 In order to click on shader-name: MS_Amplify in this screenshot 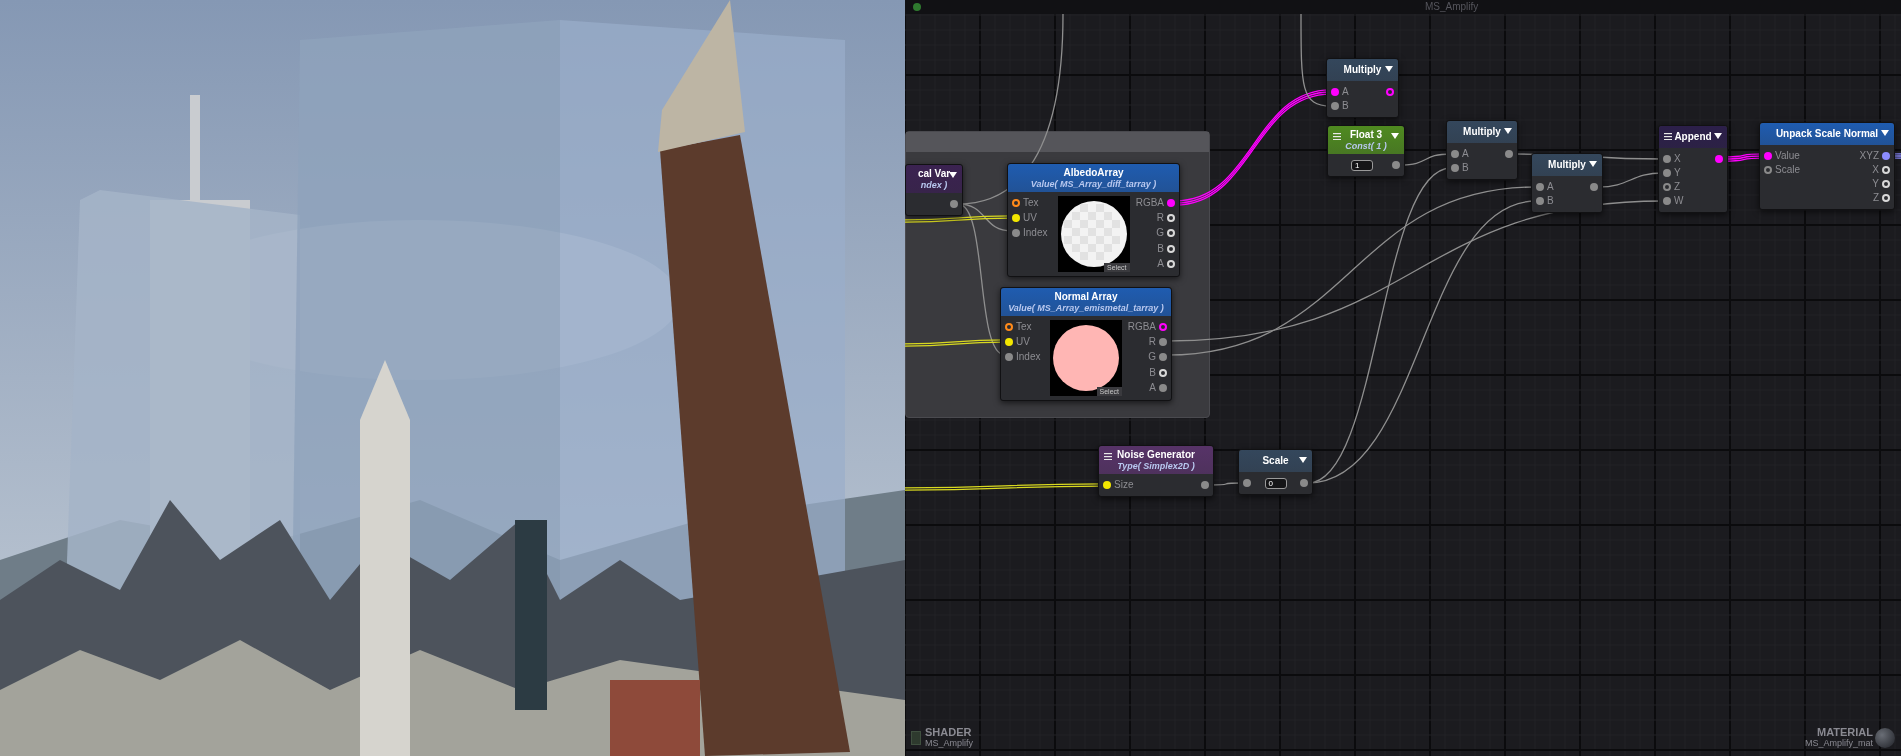, I will do `click(949, 743)`.